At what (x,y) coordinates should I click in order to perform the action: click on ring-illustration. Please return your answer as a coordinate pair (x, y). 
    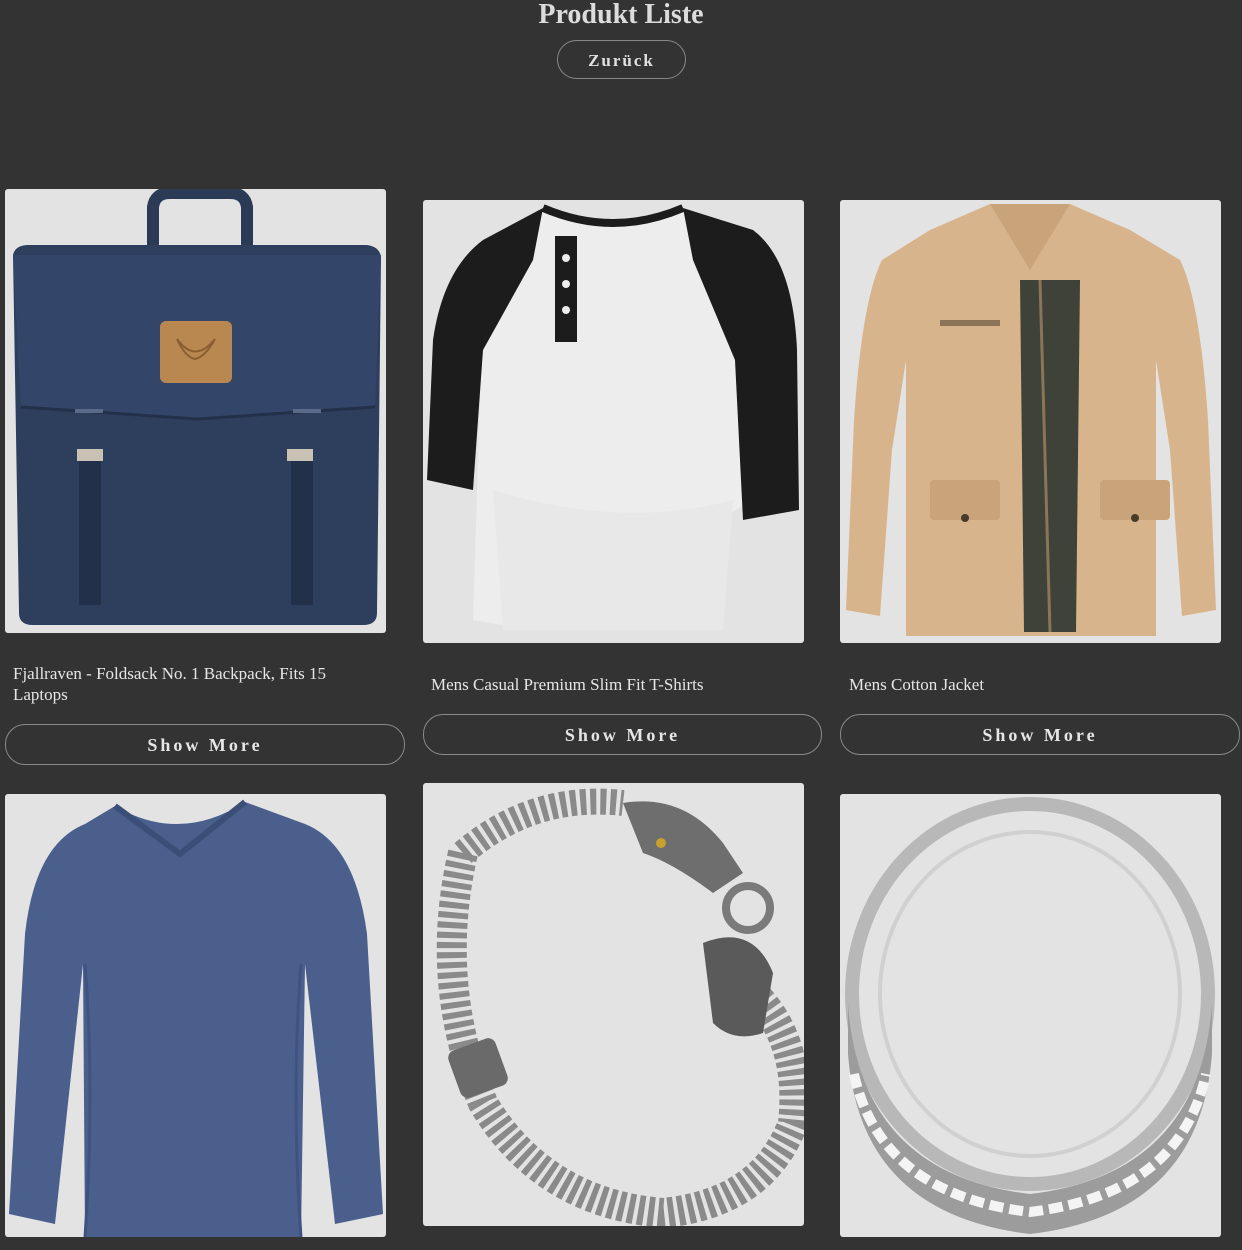
    Looking at the image, I should click on (1030, 1015).